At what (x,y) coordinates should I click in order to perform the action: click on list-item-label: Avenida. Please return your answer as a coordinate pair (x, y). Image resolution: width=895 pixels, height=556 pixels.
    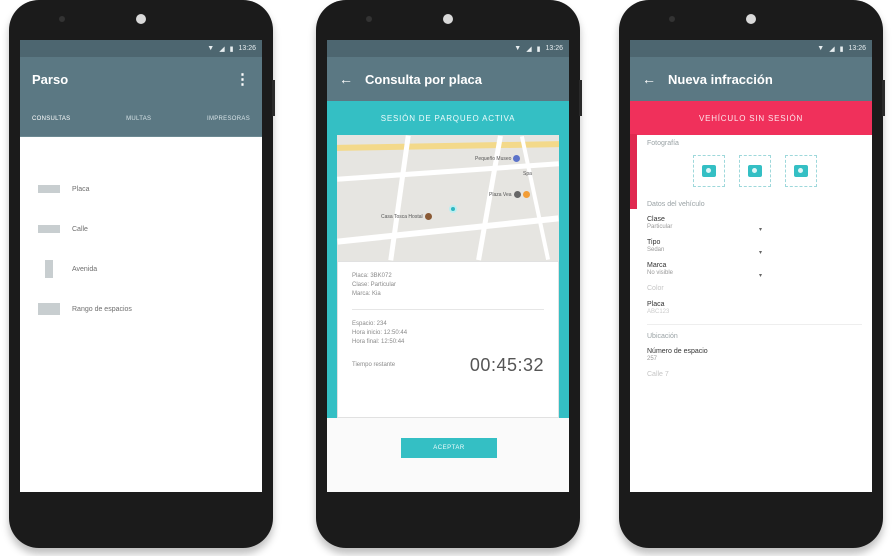
    Looking at the image, I should click on (85, 269).